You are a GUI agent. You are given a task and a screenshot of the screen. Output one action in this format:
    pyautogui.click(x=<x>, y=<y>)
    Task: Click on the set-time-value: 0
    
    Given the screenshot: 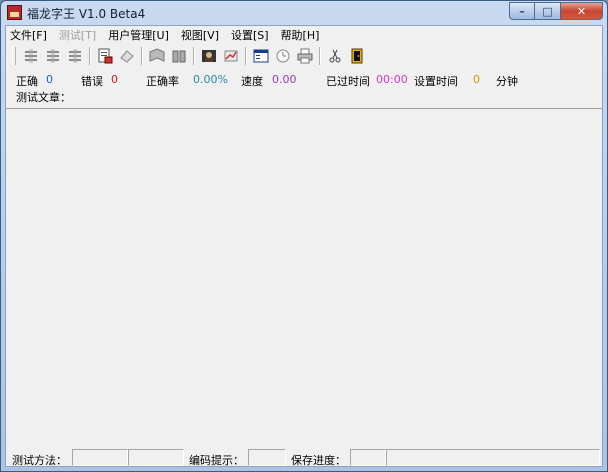 What is the action you would take?
    pyautogui.click(x=476, y=79)
    